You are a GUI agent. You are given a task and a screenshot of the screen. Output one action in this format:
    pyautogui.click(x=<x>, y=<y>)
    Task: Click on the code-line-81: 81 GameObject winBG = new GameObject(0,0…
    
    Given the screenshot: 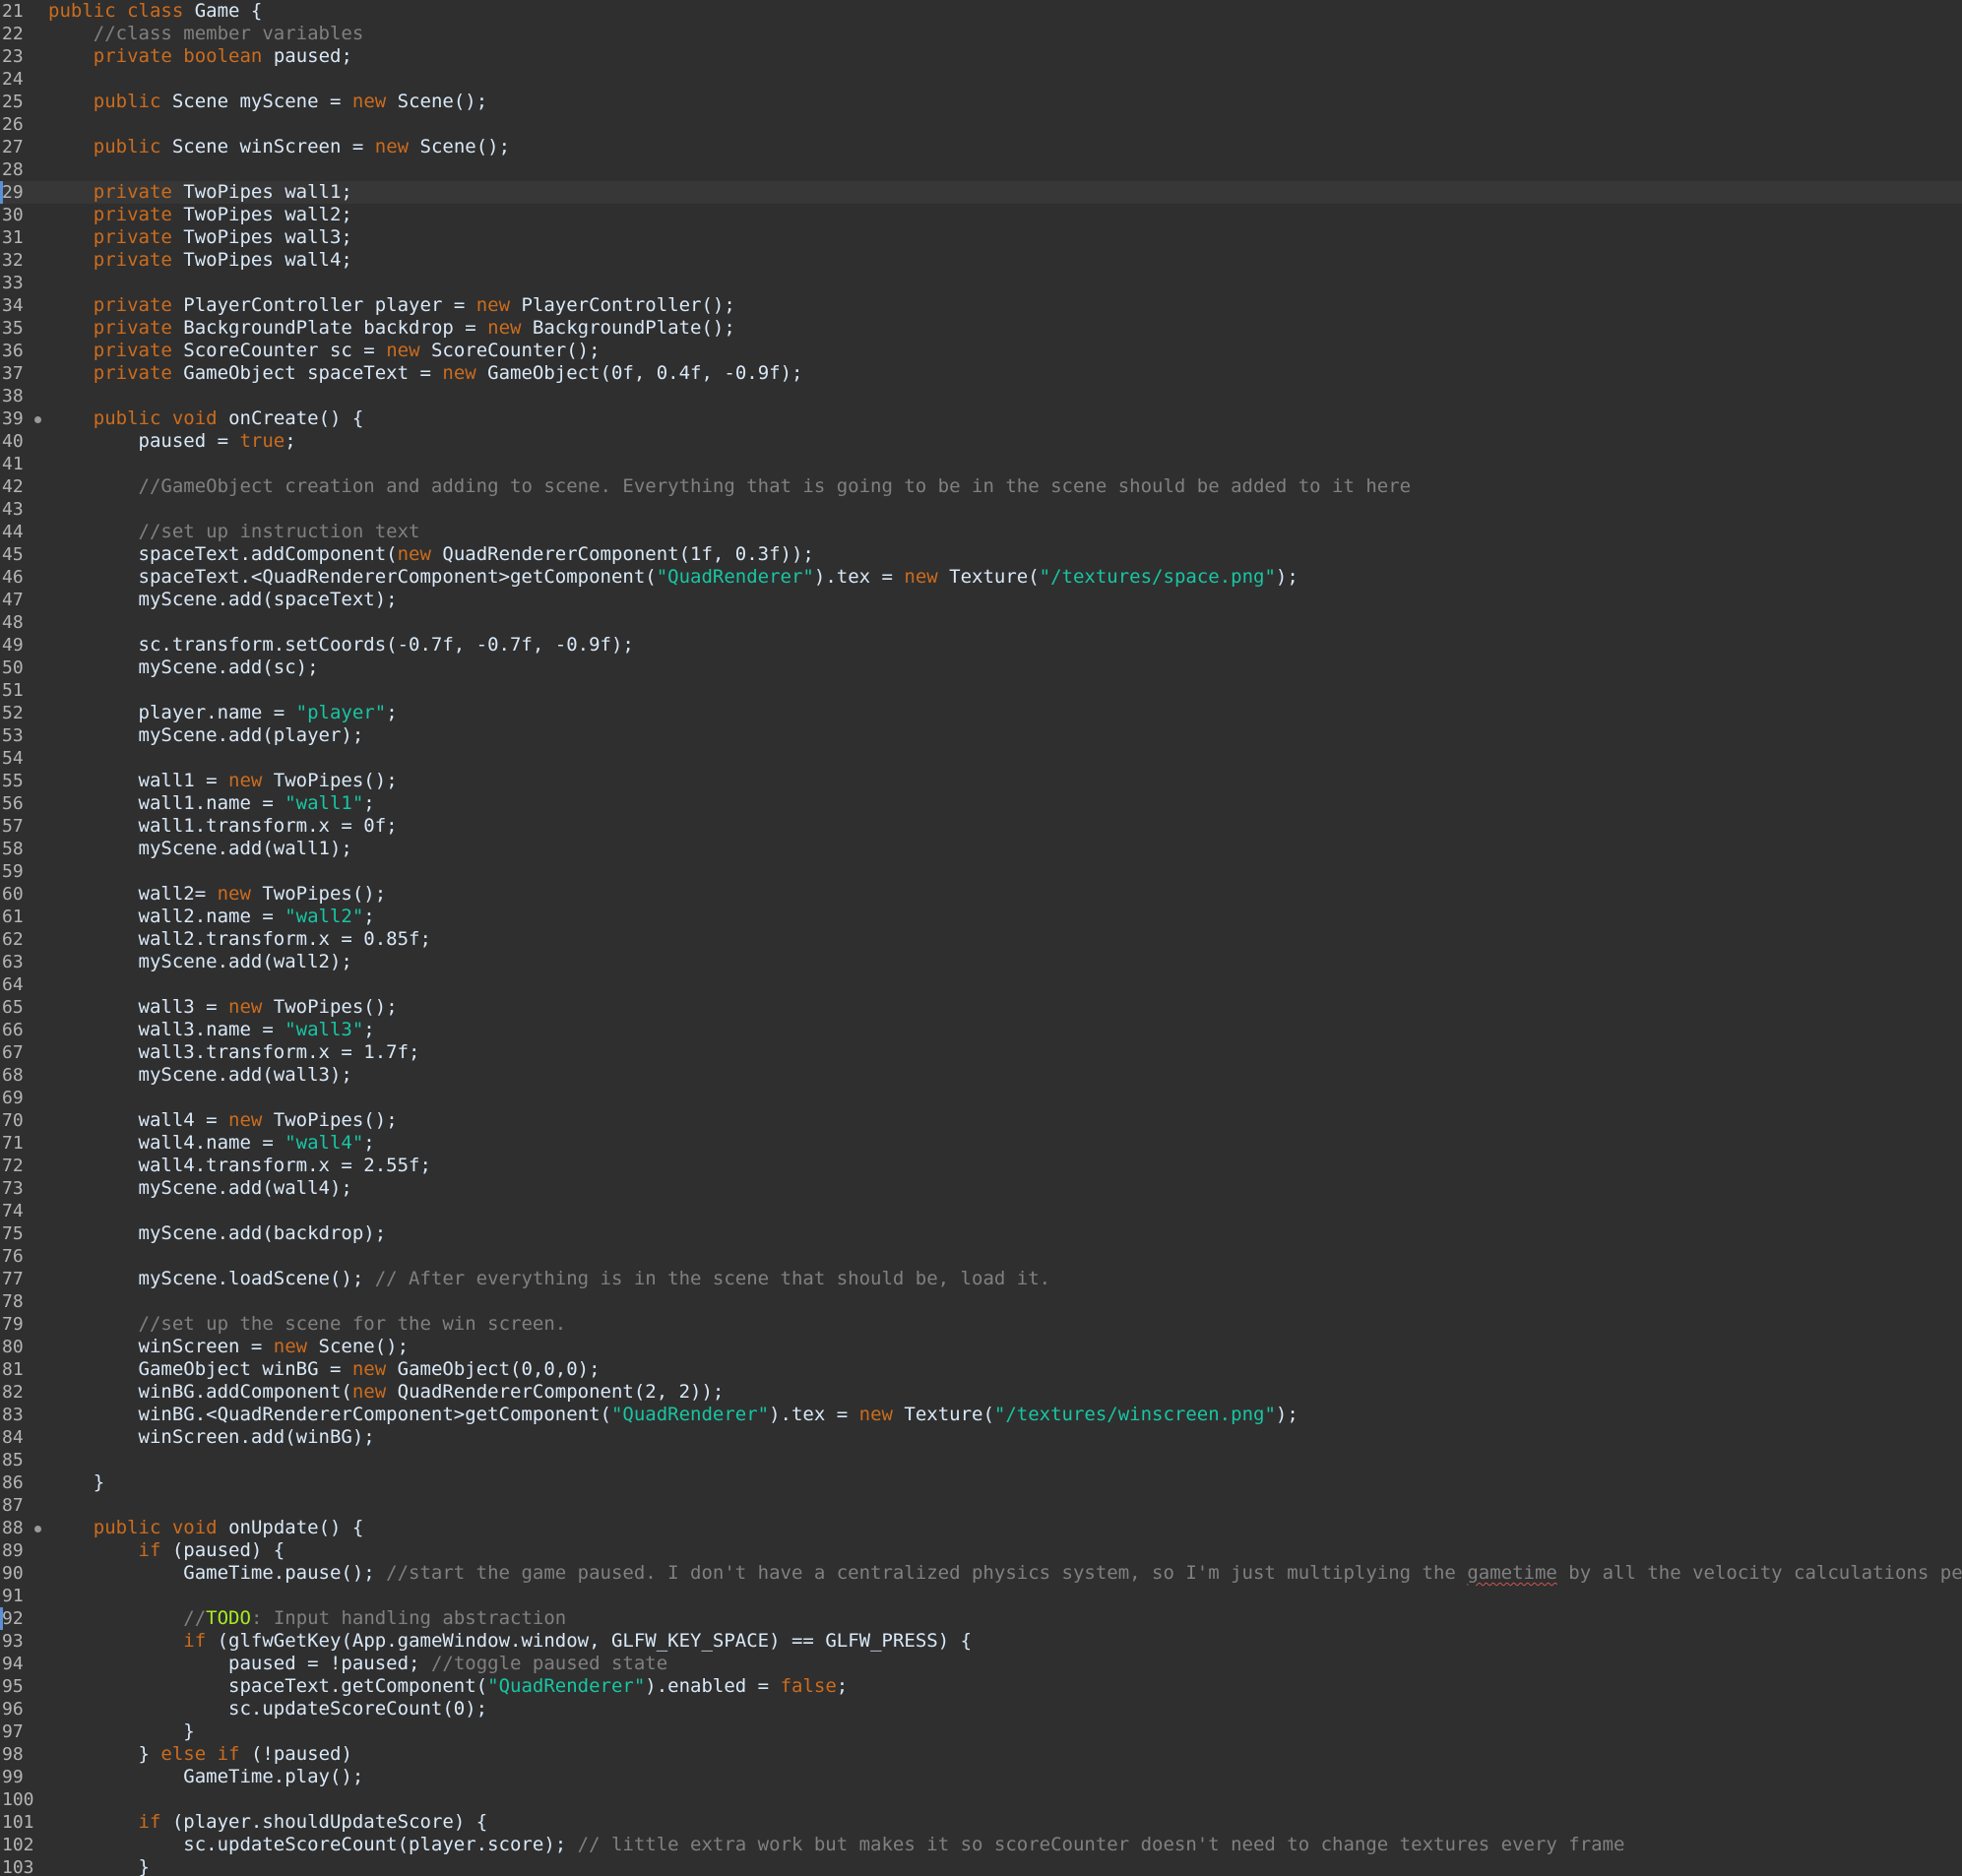 What is the action you would take?
    pyautogui.click(x=981, y=1369)
    